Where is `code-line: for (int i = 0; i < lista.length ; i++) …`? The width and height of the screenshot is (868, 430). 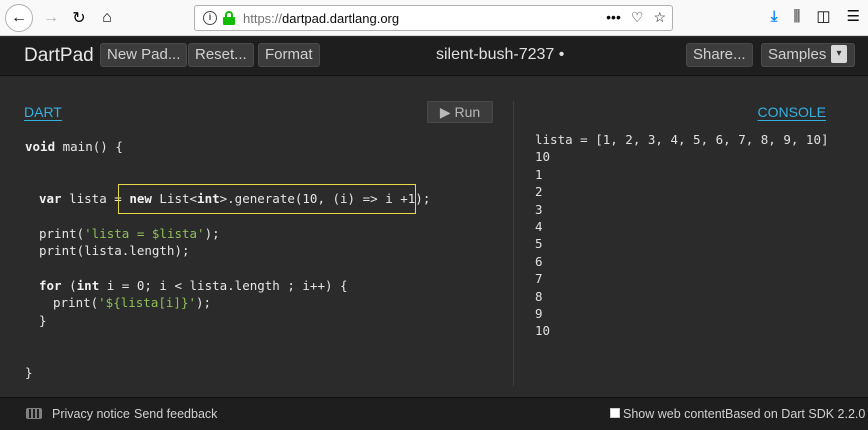
code-line: for (int i = 0; i < lista.length ; i++) … is located at coordinates (193, 285).